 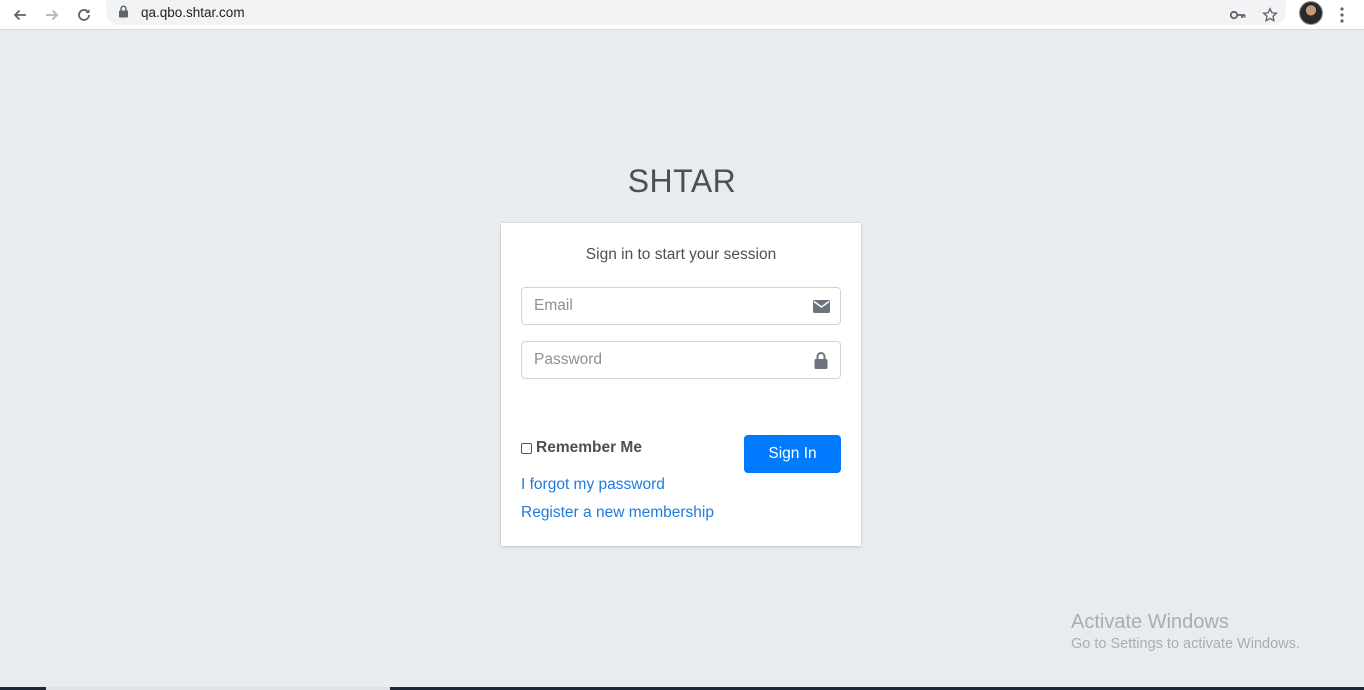 I want to click on browser-toolbar: qa.qbo.shtar.com, so click(x=682, y=15).